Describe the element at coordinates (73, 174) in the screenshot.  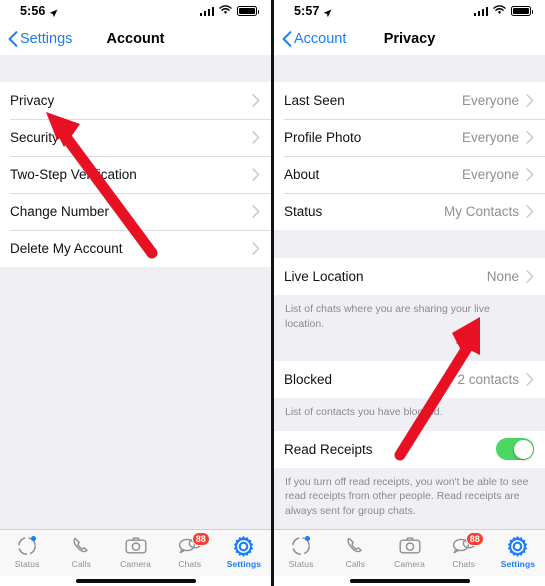
I see `row-label: Two-Step Verification` at that location.